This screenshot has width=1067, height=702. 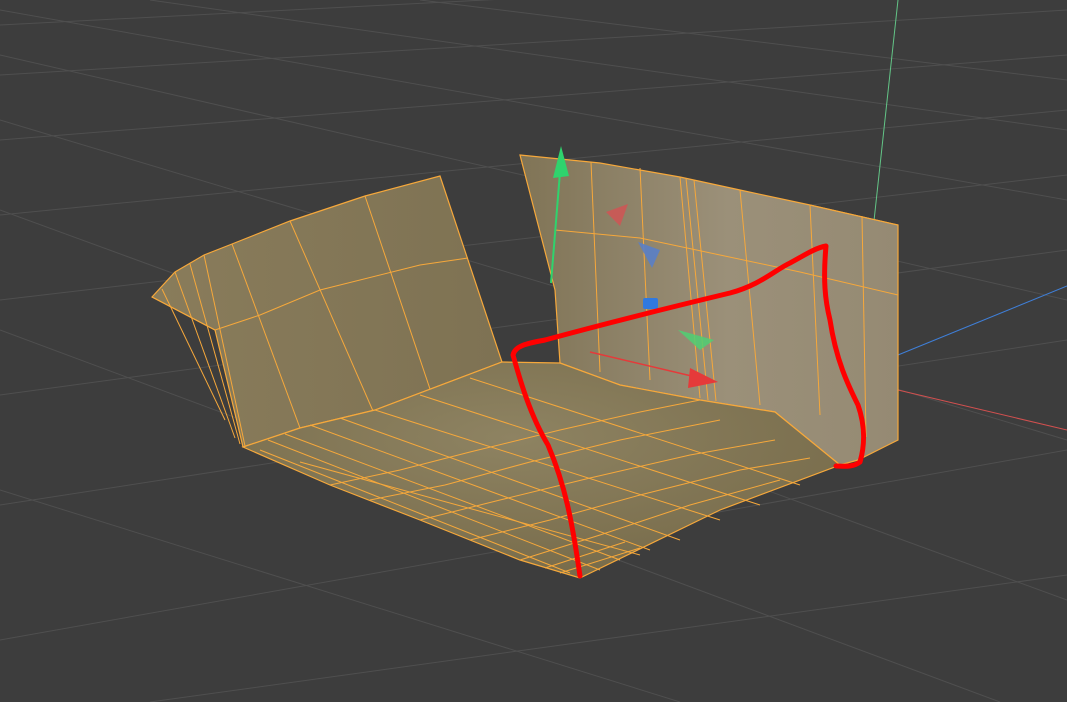 What do you see at coordinates (650, 303) in the screenshot?
I see `gizmo-z-handle` at bounding box center [650, 303].